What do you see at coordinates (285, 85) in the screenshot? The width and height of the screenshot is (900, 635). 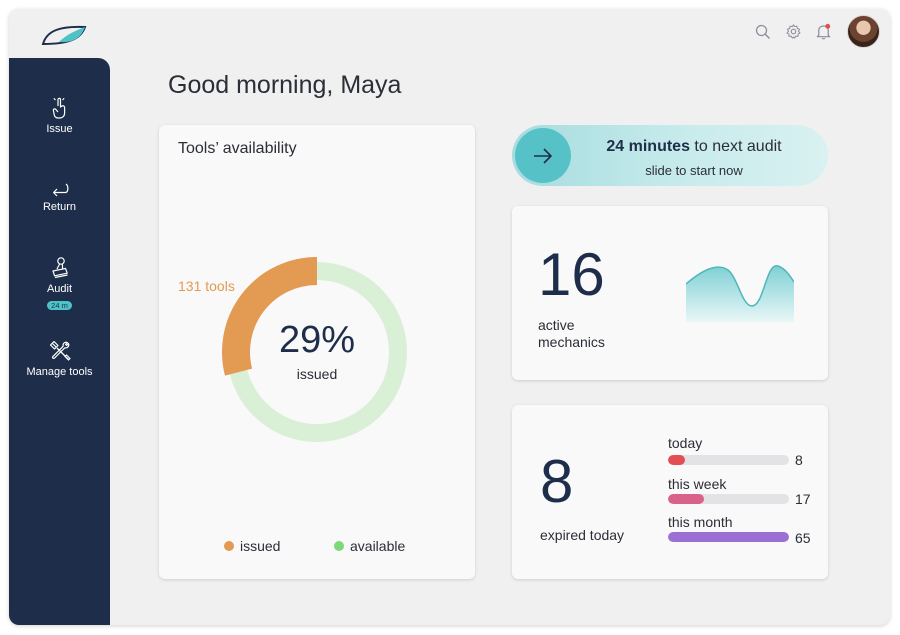 I see `page-title: Good morning, Maya` at bounding box center [285, 85].